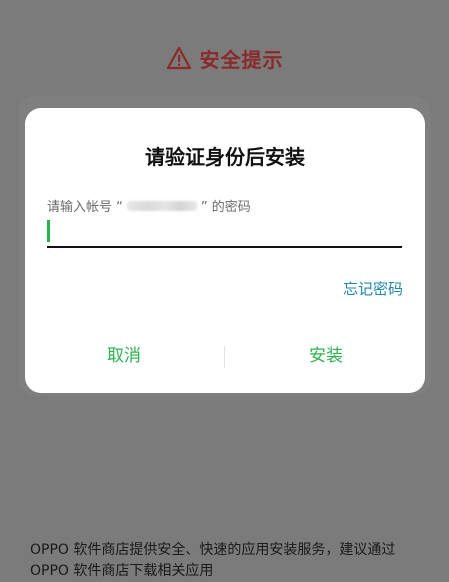 The width and height of the screenshot is (449, 582). I want to click on button-divider, so click(224, 357).